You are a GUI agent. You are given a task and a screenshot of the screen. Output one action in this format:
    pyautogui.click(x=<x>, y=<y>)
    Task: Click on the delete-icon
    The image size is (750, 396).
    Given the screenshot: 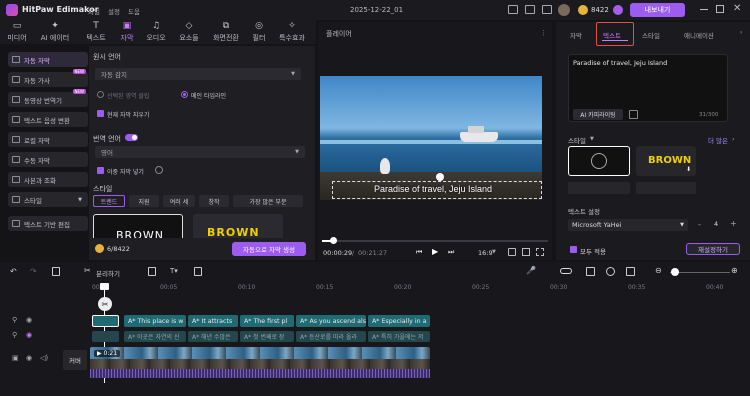 What is the action you would take?
    pyautogui.click(x=56, y=271)
    